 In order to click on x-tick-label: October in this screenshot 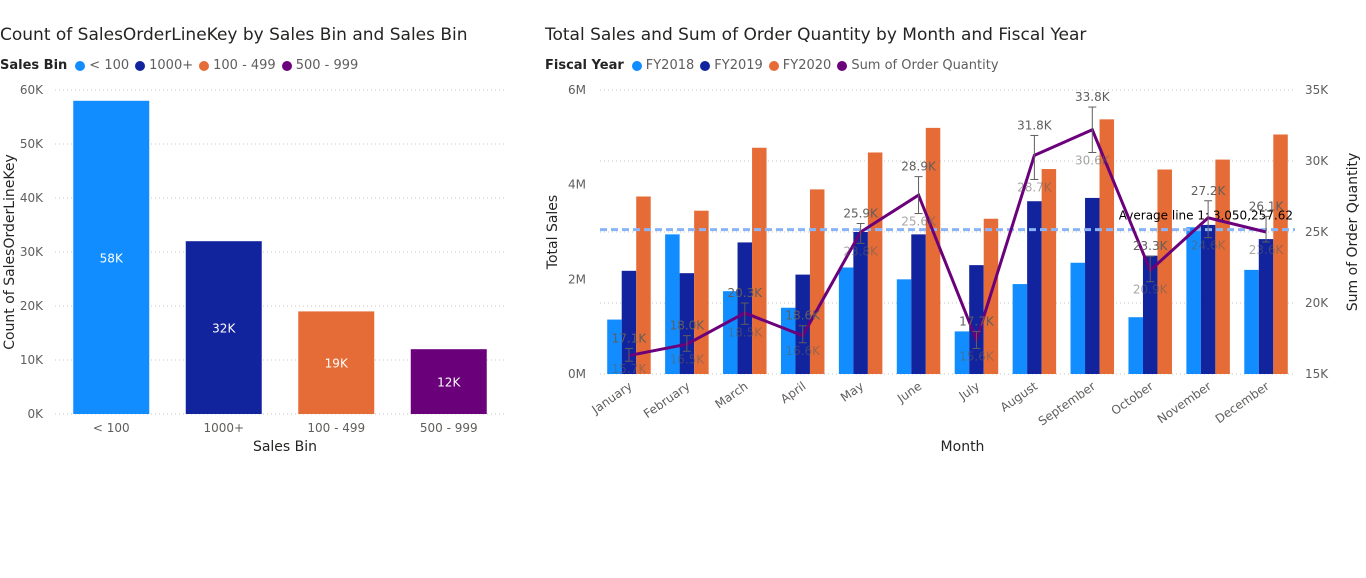, I will do `click(1132, 398)`.